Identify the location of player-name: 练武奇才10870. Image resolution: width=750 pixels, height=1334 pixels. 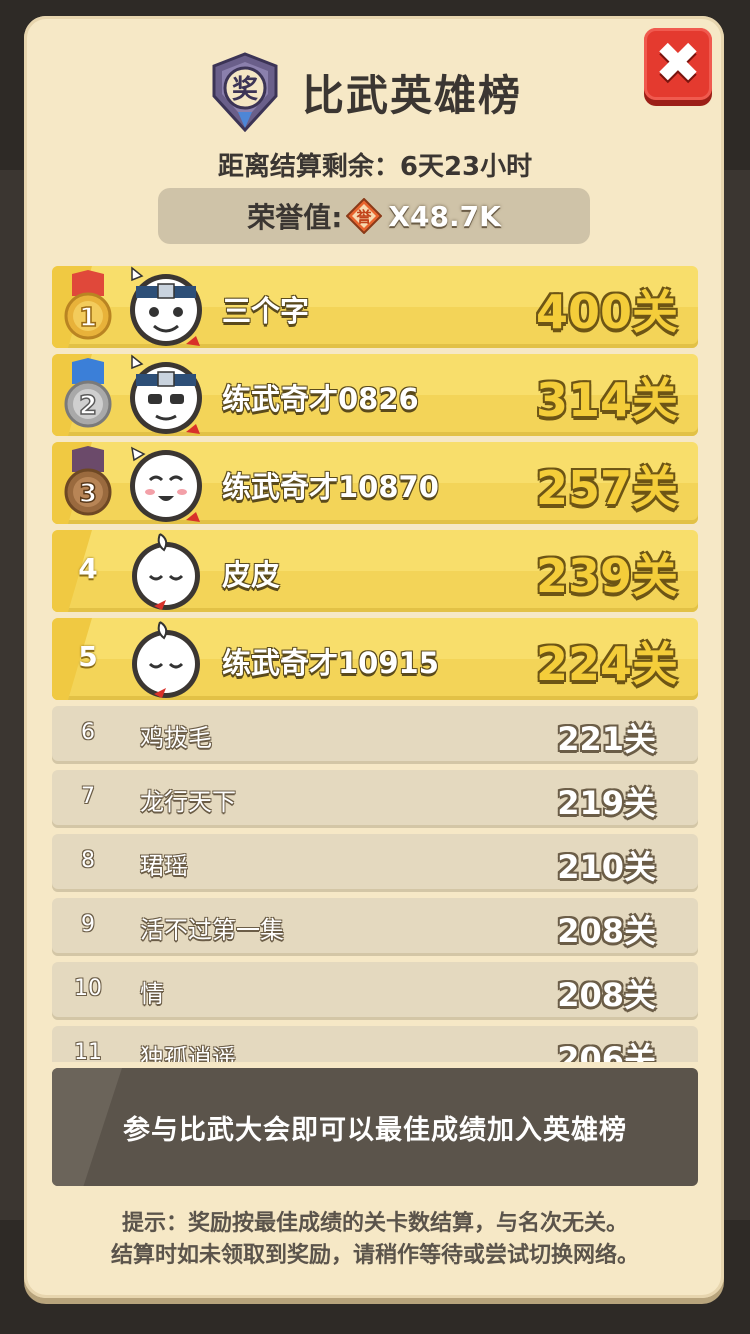
(330, 487).